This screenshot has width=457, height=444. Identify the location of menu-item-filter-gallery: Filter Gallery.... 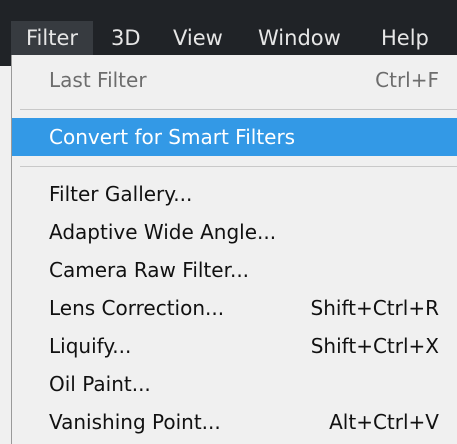
(234, 194).